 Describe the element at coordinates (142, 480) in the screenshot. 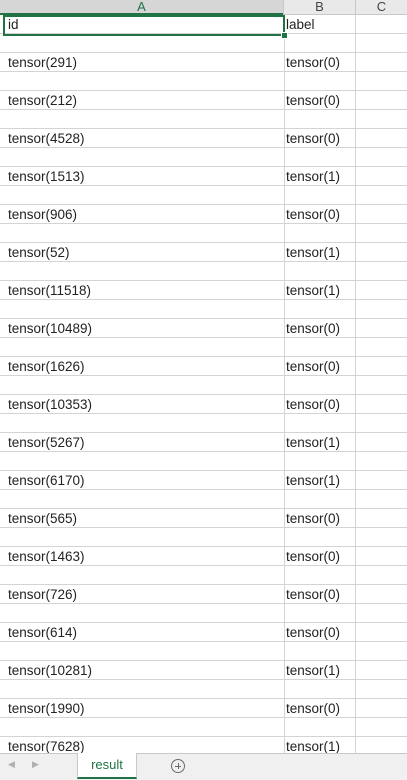

I see `id-cell: tensor(6170)` at that location.